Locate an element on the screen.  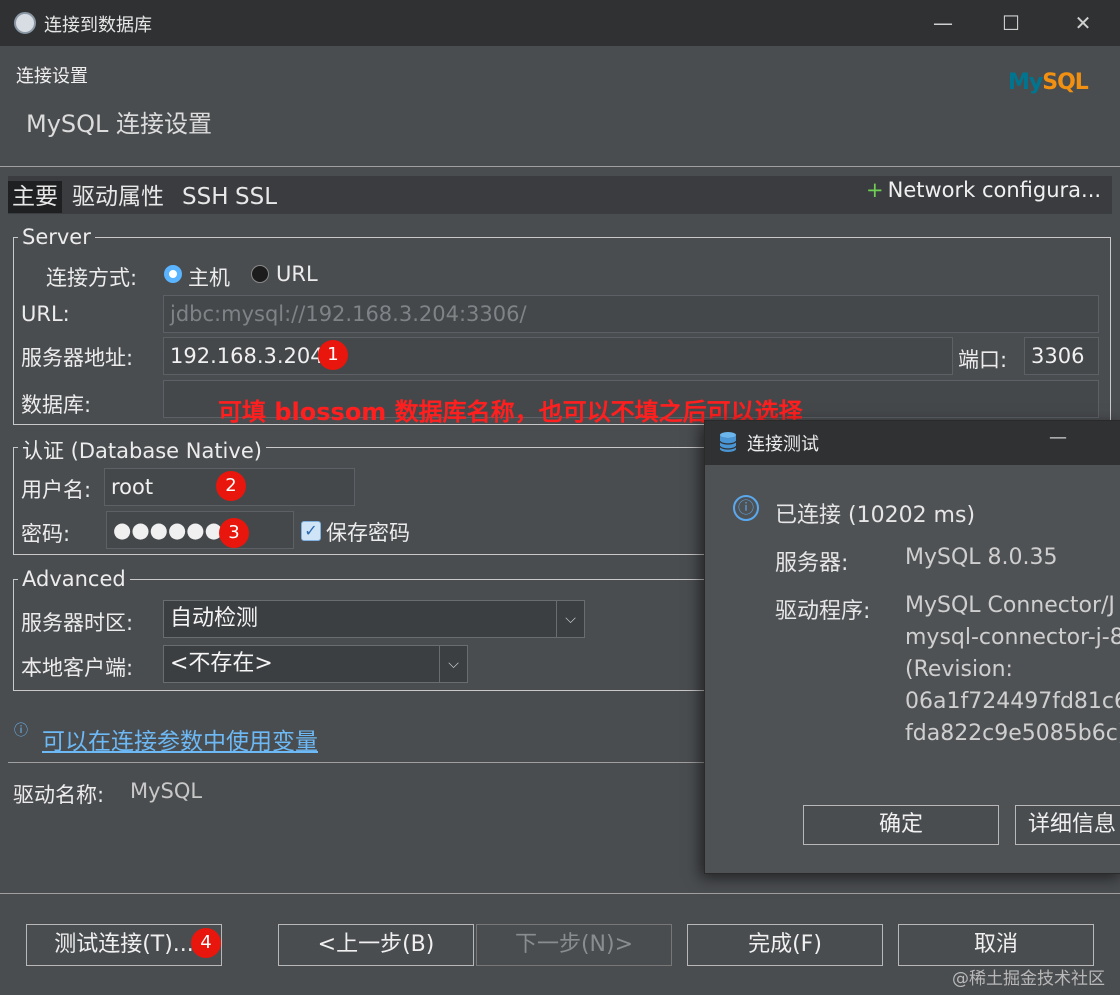
driver-info-line: 06a1f724497fd81c6a is located at coordinates (1012, 701).